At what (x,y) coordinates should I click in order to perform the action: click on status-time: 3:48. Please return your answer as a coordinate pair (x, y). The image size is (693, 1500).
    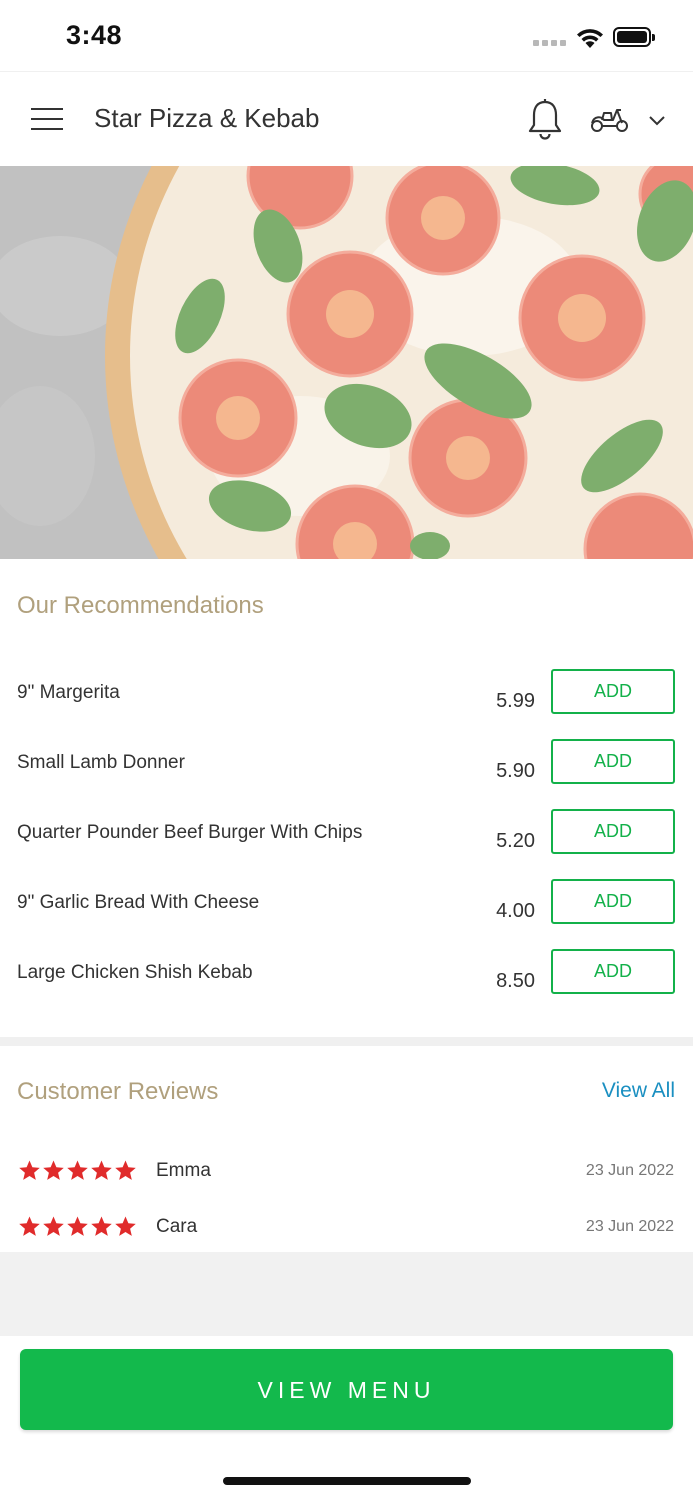
    Looking at the image, I should click on (94, 35).